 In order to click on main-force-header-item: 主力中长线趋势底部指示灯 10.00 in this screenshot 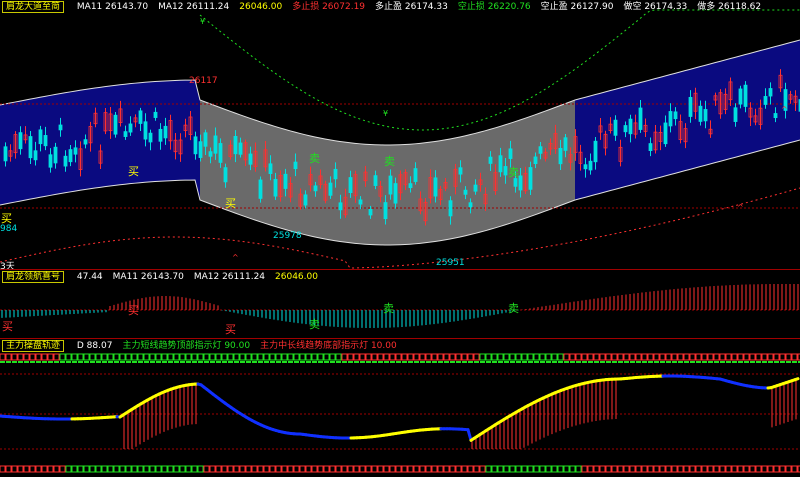, I will do `click(328, 346)`.